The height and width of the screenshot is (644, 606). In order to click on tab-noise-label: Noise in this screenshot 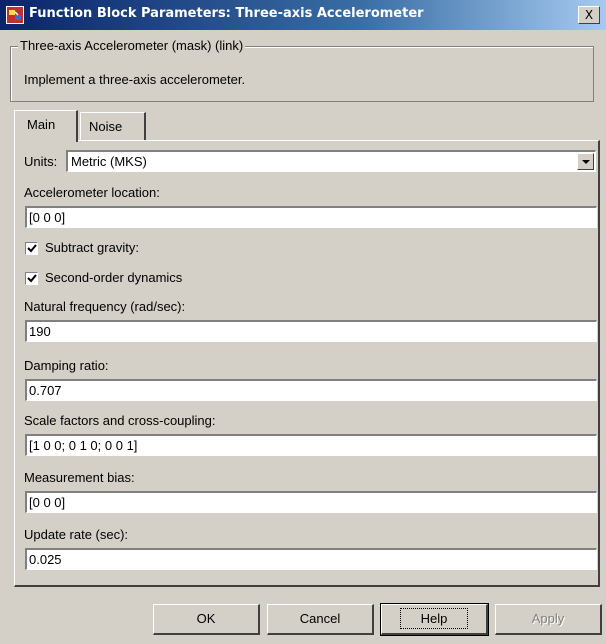, I will do `click(106, 126)`.